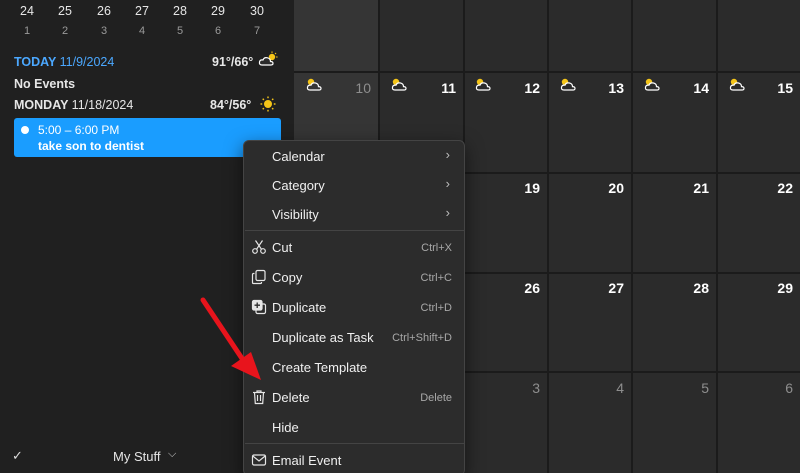  I want to click on menu-item-shortcut: Delete, so click(436, 398).